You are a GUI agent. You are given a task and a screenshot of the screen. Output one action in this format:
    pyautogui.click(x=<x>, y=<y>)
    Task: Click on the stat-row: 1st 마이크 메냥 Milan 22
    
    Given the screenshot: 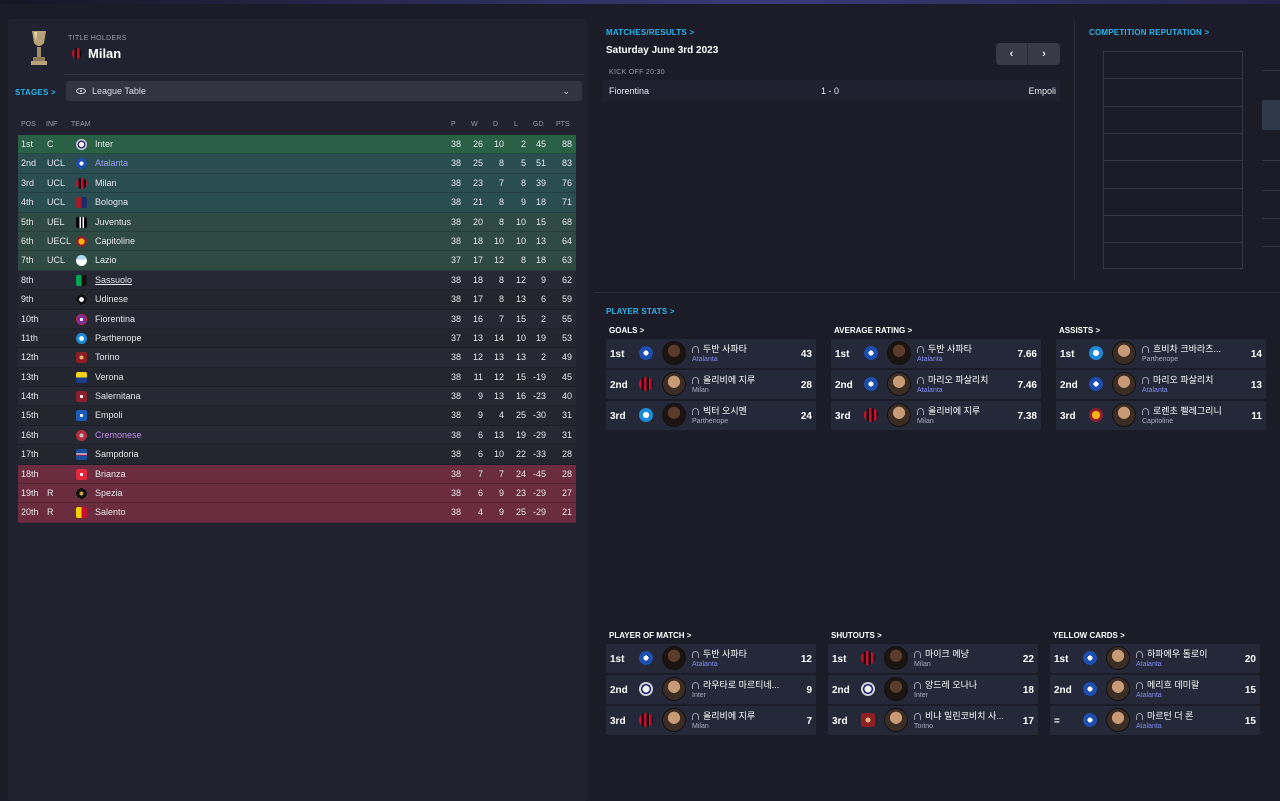 What is the action you would take?
    pyautogui.click(x=933, y=658)
    